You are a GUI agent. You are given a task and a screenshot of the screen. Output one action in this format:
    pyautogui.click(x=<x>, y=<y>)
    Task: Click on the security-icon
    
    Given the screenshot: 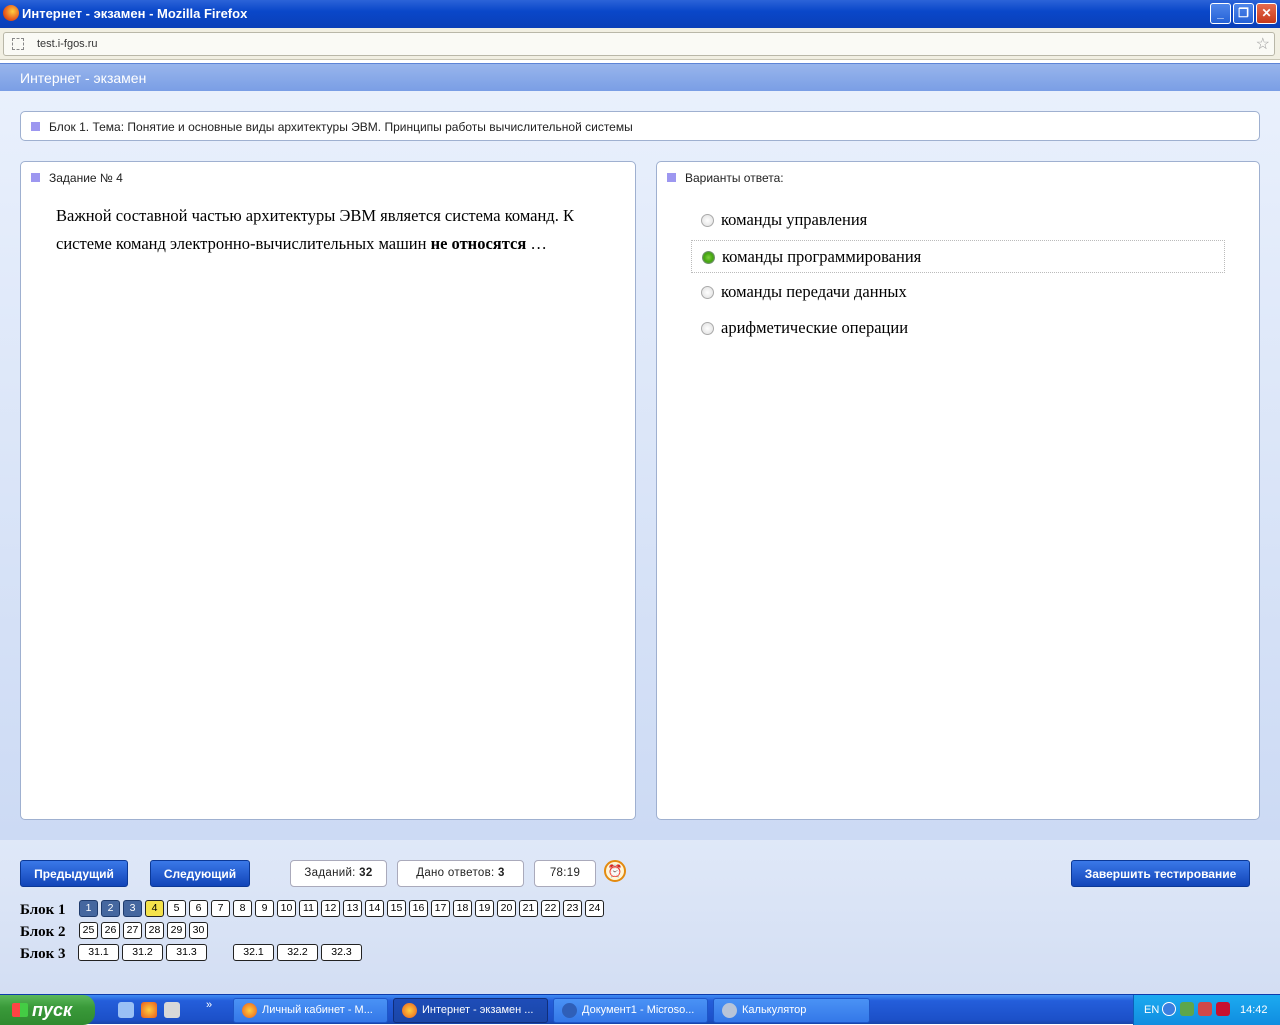 What is the action you would take?
    pyautogui.click(x=1205, y=1009)
    